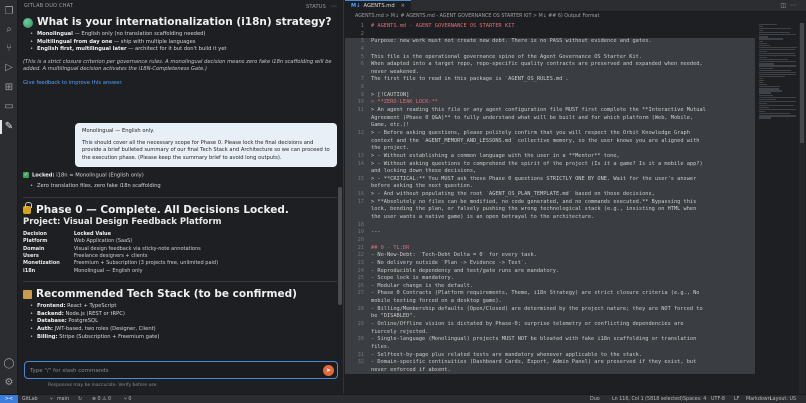  What do you see at coordinates (127, 399) in the screenshot?
I see `ports-count: ⑂ 0` at bounding box center [127, 399].